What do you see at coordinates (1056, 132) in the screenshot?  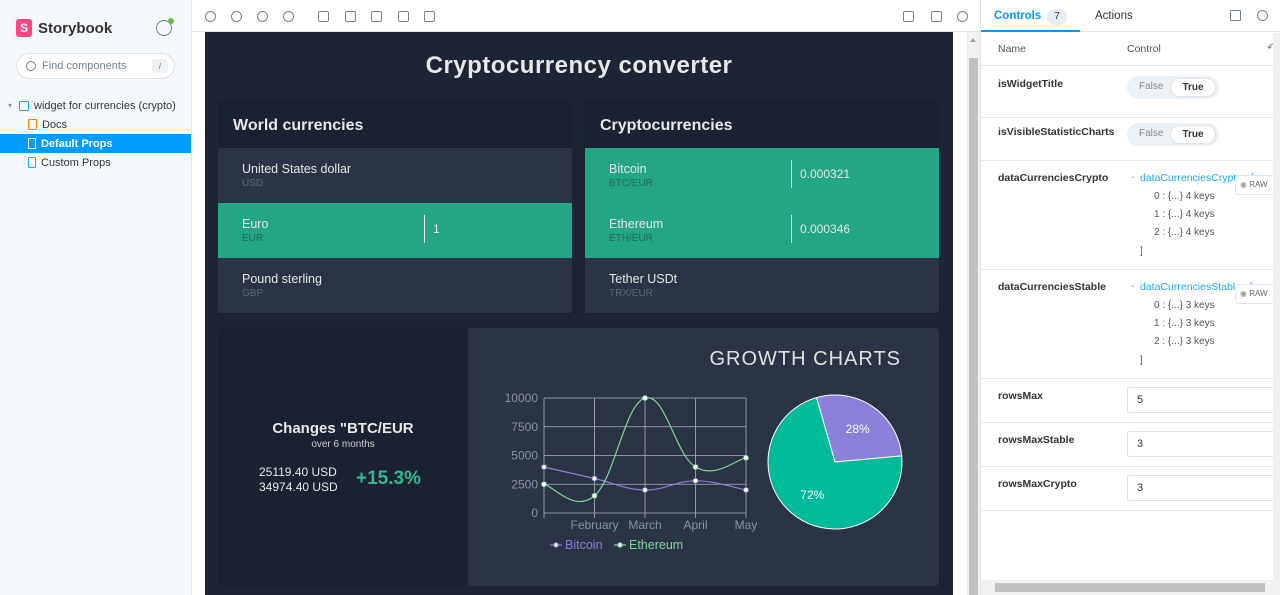 I see `control-name: isVisibleStatisticCharts` at bounding box center [1056, 132].